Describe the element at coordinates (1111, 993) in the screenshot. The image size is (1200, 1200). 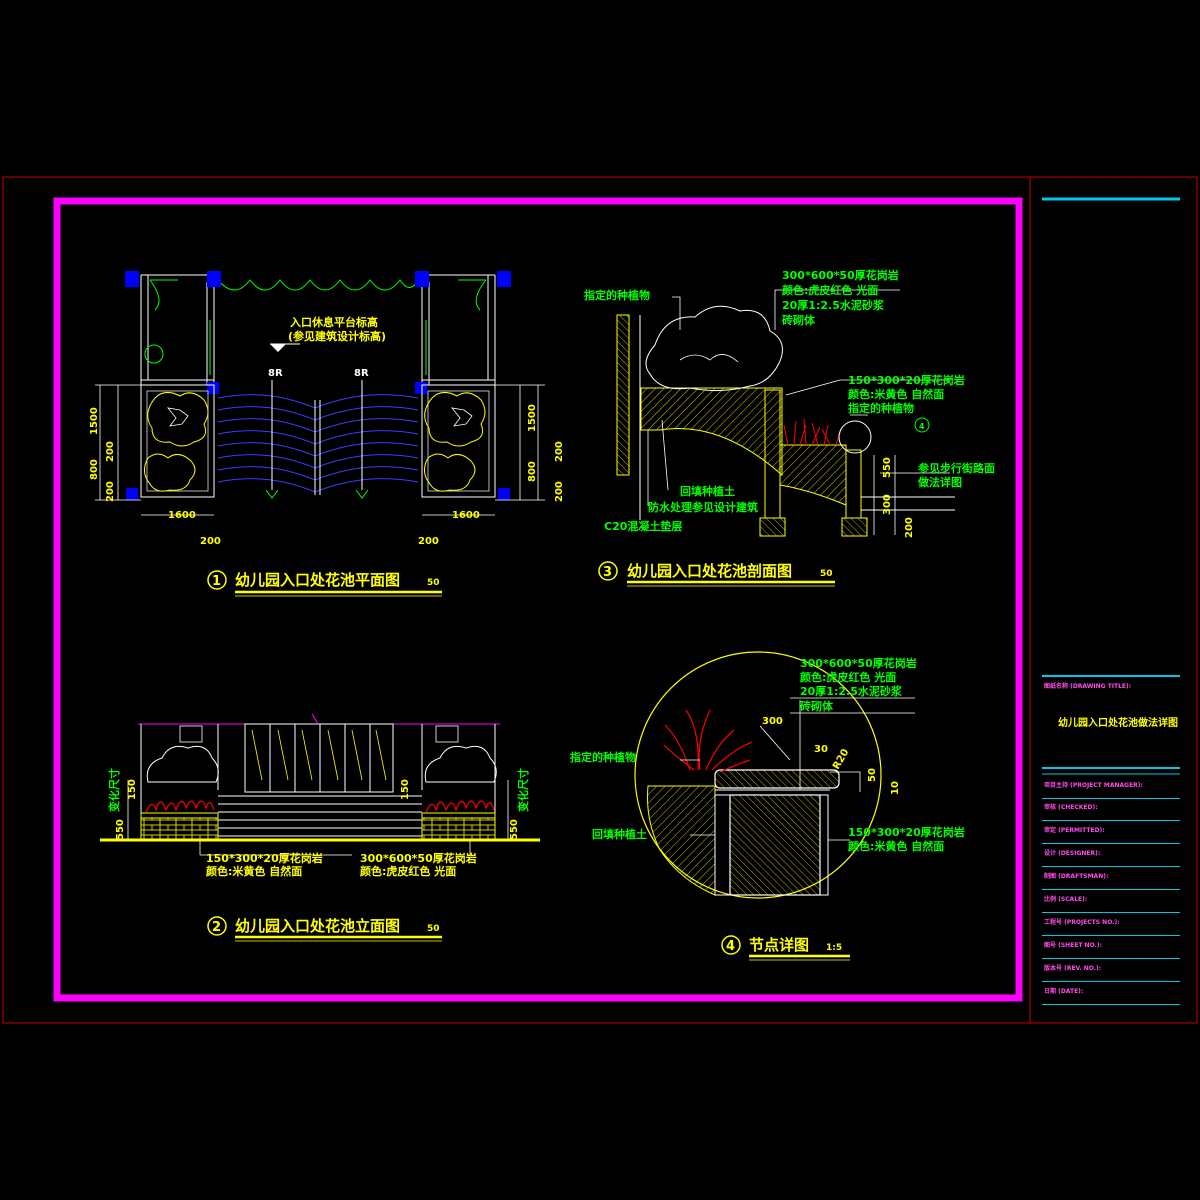
I see `titleblock-row: 日期 (DATE):` at that location.